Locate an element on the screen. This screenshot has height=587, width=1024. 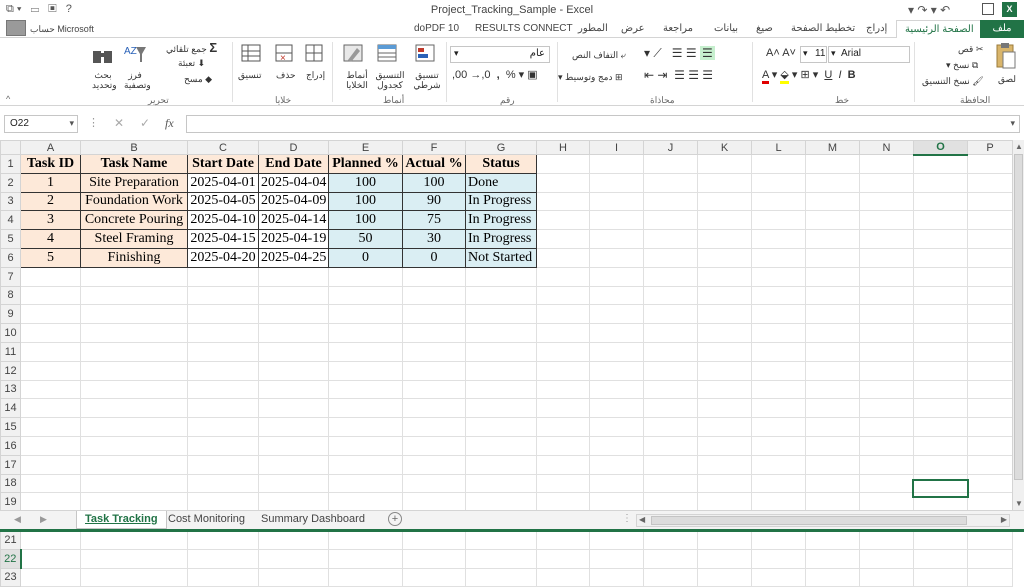
cell-o22 is located at coordinates (940, 558).